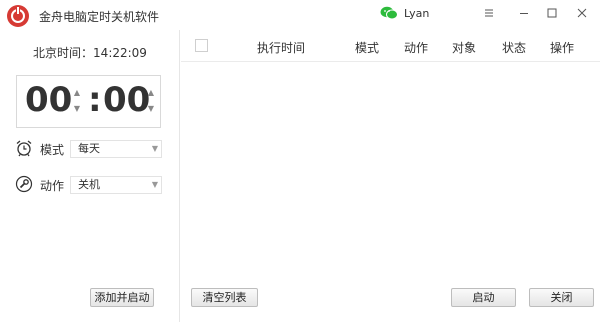 This screenshot has width=600, height=322. Describe the element at coordinates (126, 100) in the screenshot. I see `minutes-value: 00` at that location.